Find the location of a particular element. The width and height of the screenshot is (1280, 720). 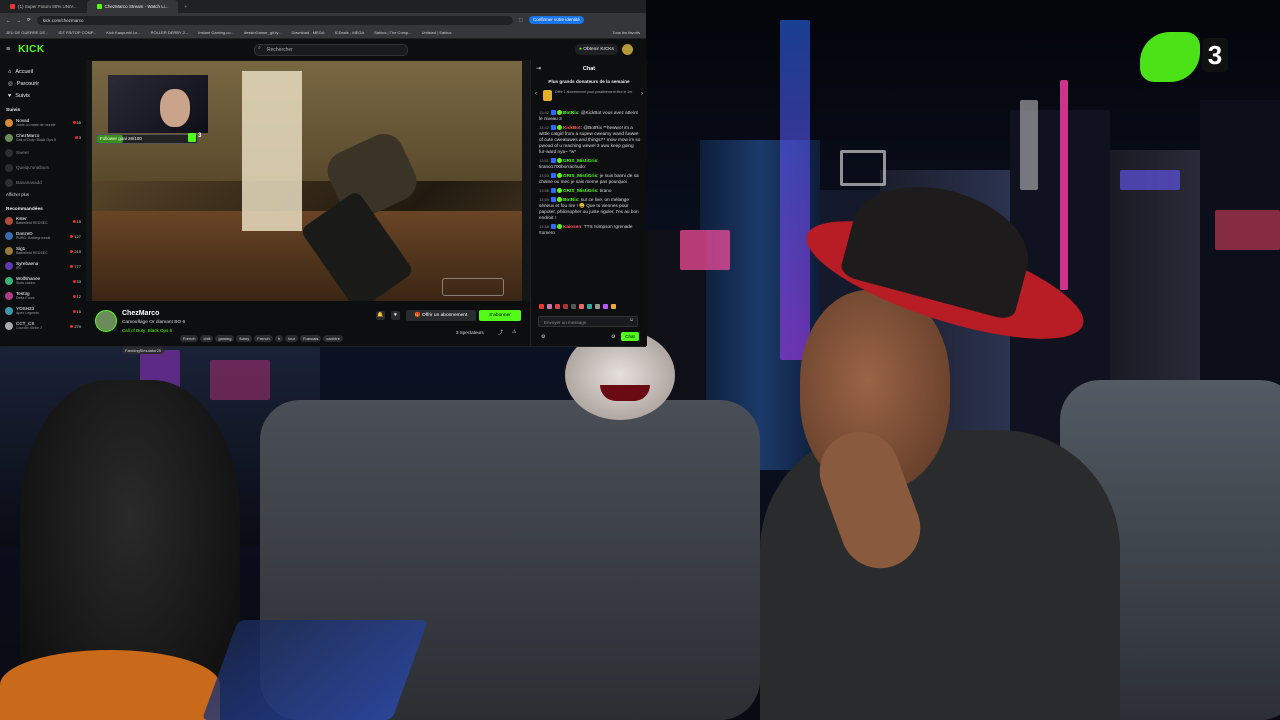

extensions-icon: ⬚ is located at coordinates (521, 20).